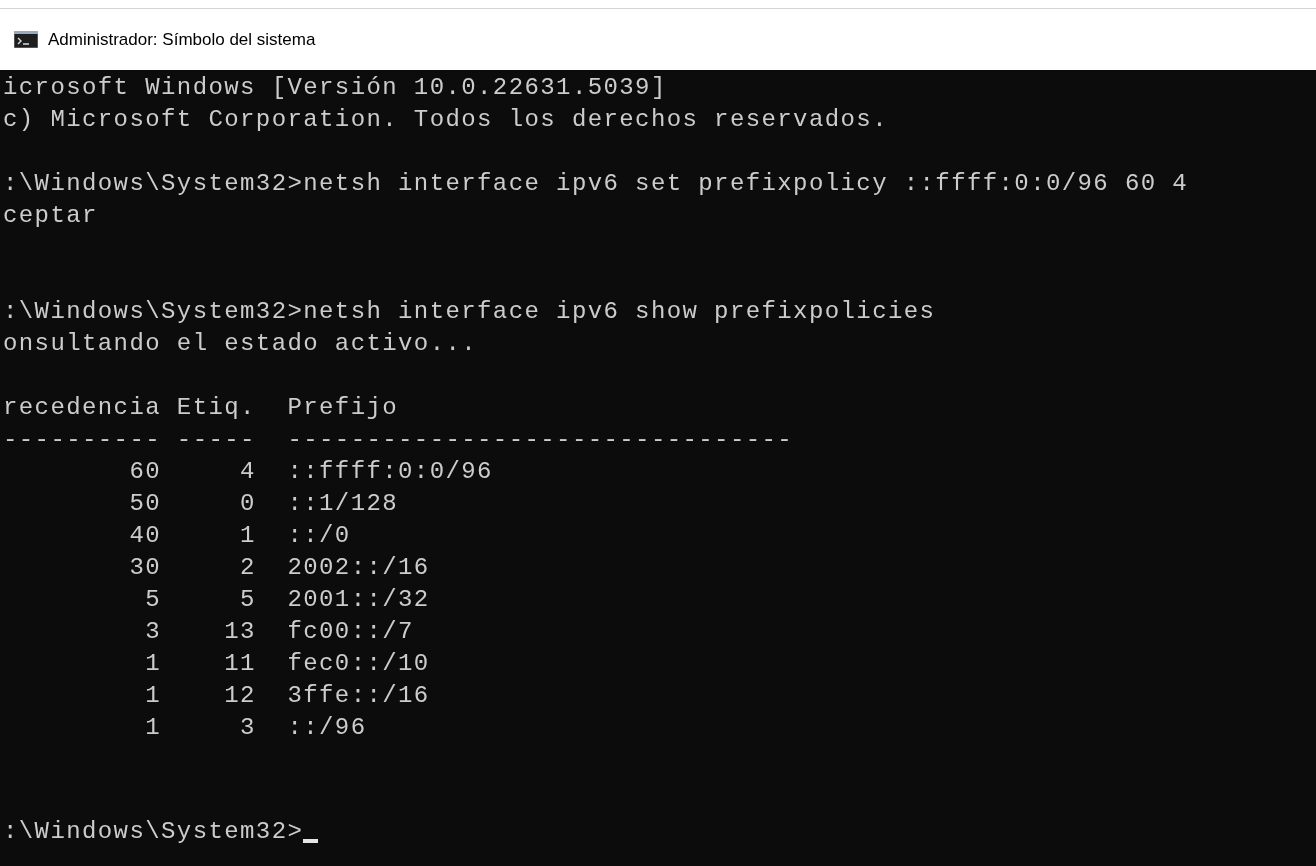  I want to click on console-line: 1 12 3ffe::/16, so click(287, 696).